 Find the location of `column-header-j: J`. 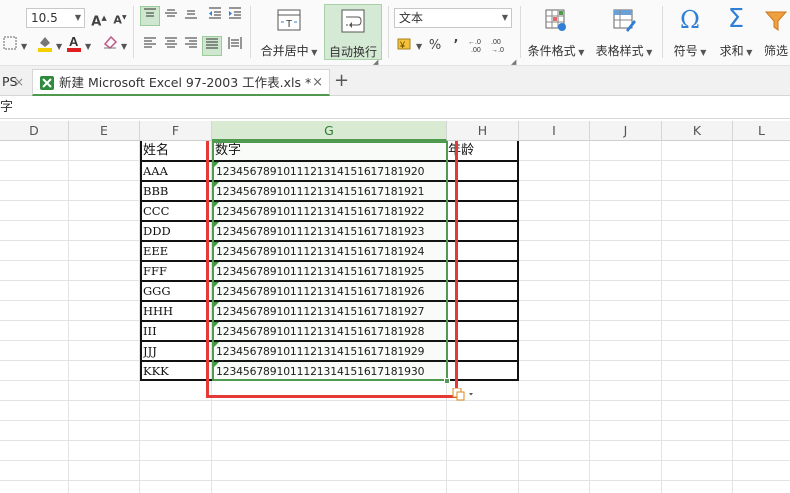

column-header-j: J is located at coordinates (626, 131).